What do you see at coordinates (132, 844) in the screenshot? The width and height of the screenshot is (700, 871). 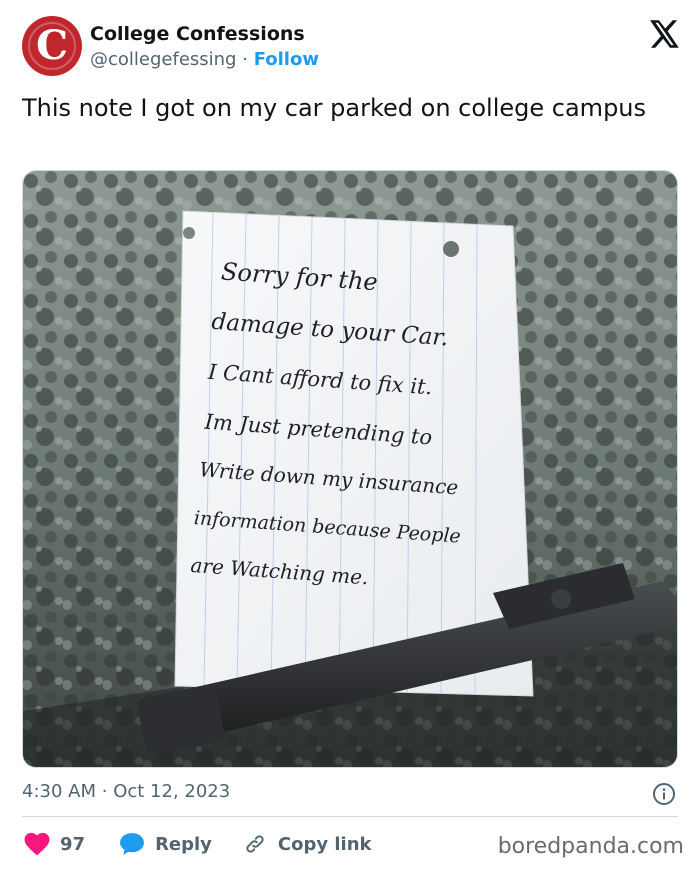 I see `speech-bubble-icon` at bounding box center [132, 844].